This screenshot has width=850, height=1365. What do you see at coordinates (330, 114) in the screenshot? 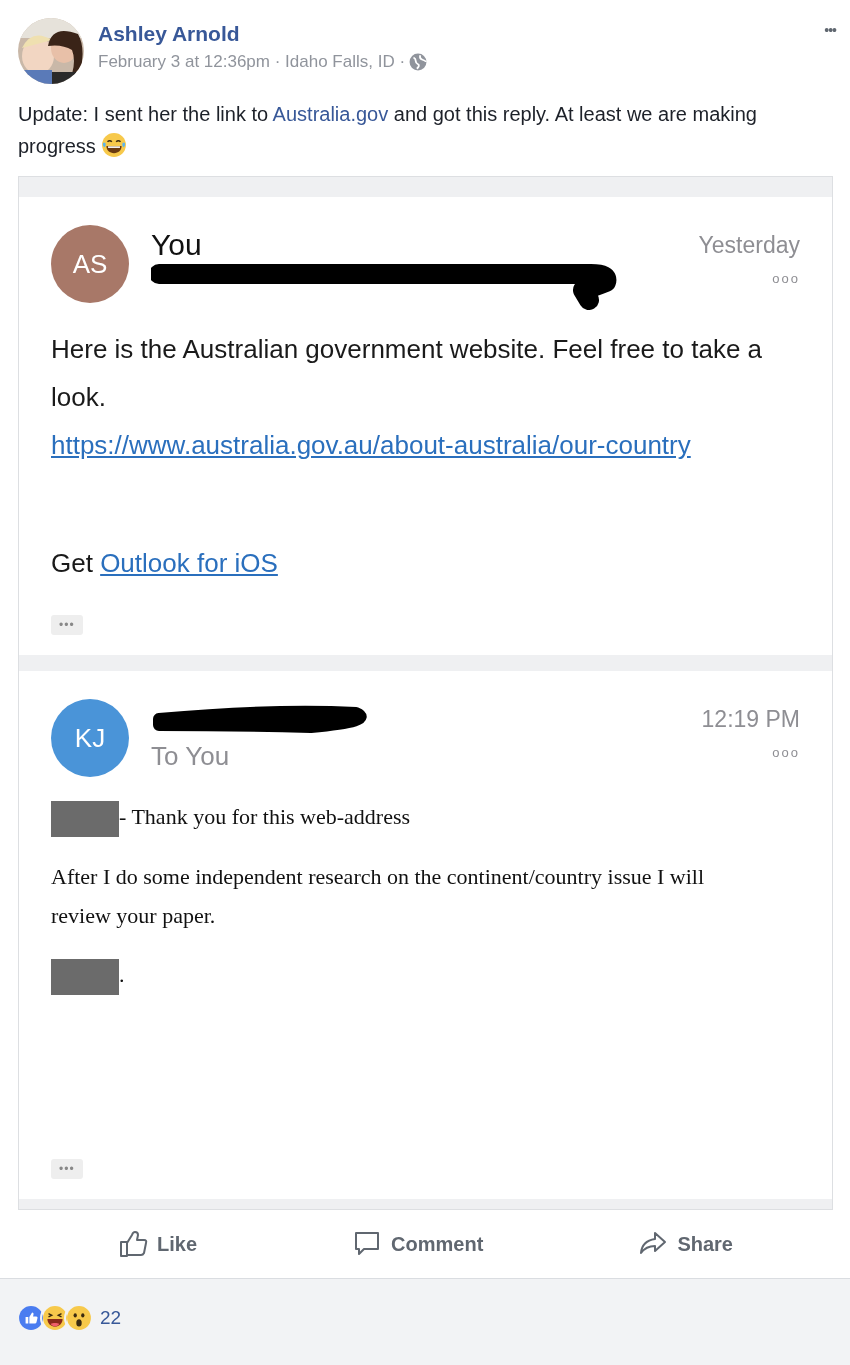
I see `link: Australia.gov` at bounding box center [330, 114].